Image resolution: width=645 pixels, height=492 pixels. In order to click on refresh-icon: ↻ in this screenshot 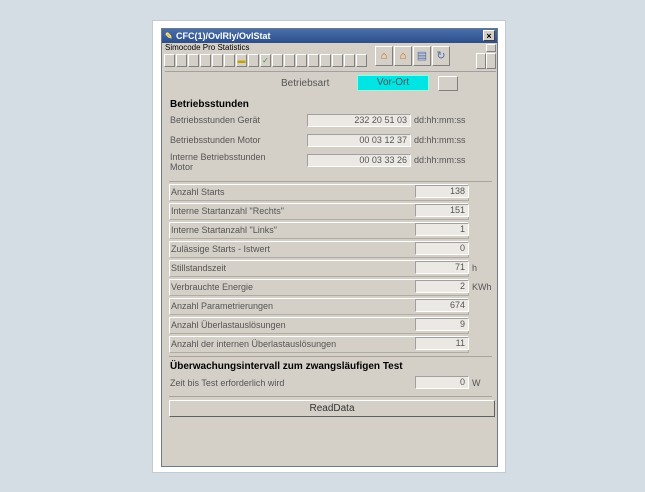, I will do `click(441, 56)`.